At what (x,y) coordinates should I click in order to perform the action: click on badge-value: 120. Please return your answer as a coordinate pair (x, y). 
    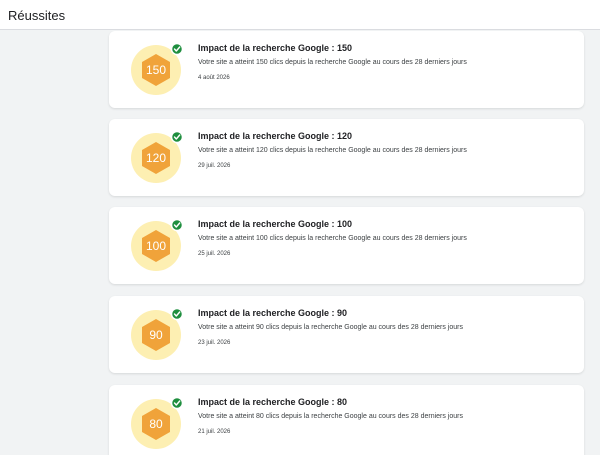
    Looking at the image, I should click on (156, 158).